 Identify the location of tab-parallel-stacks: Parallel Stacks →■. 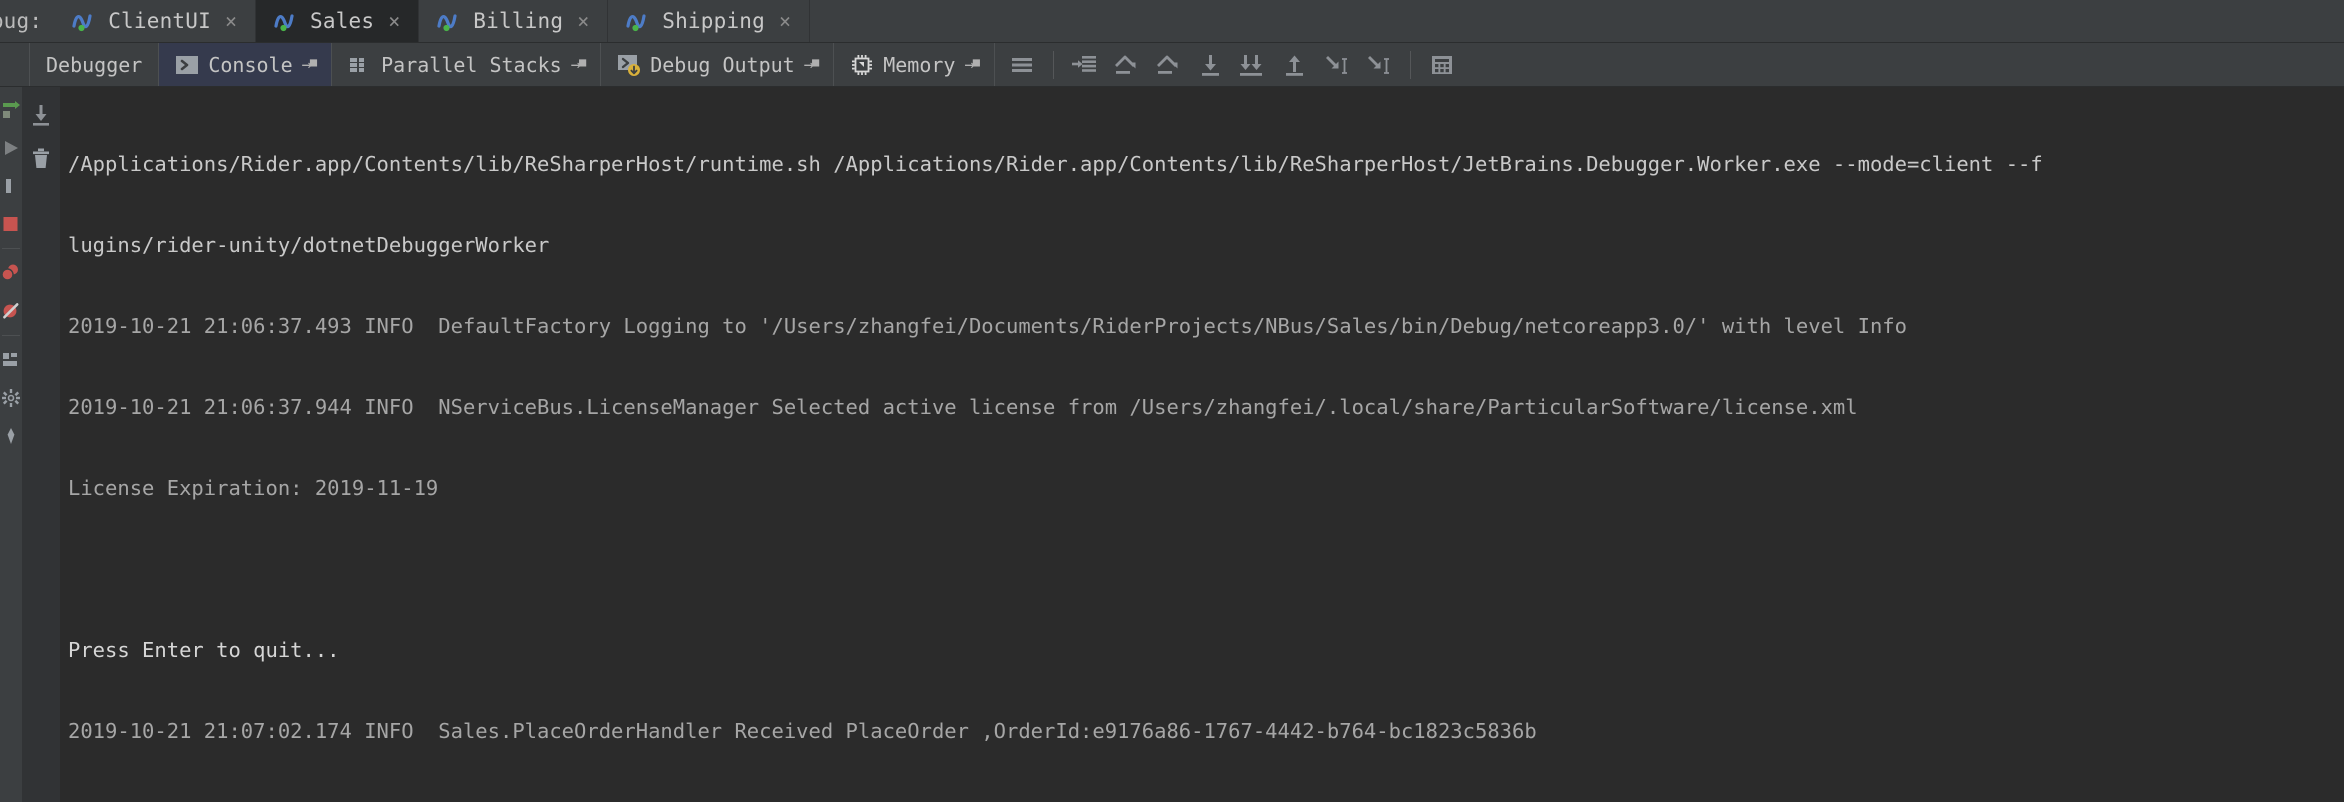
(467, 64).